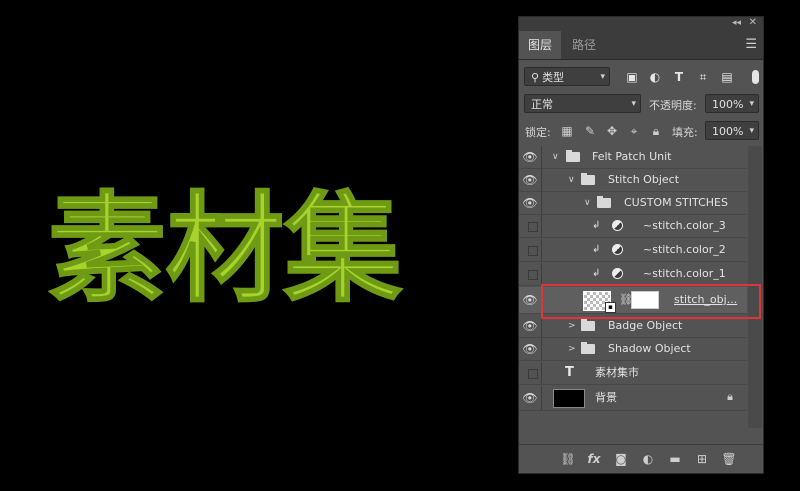  Describe the element at coordinates (621, 459) in the screenshot. I see `add-mask-icon: ◙` at that location.